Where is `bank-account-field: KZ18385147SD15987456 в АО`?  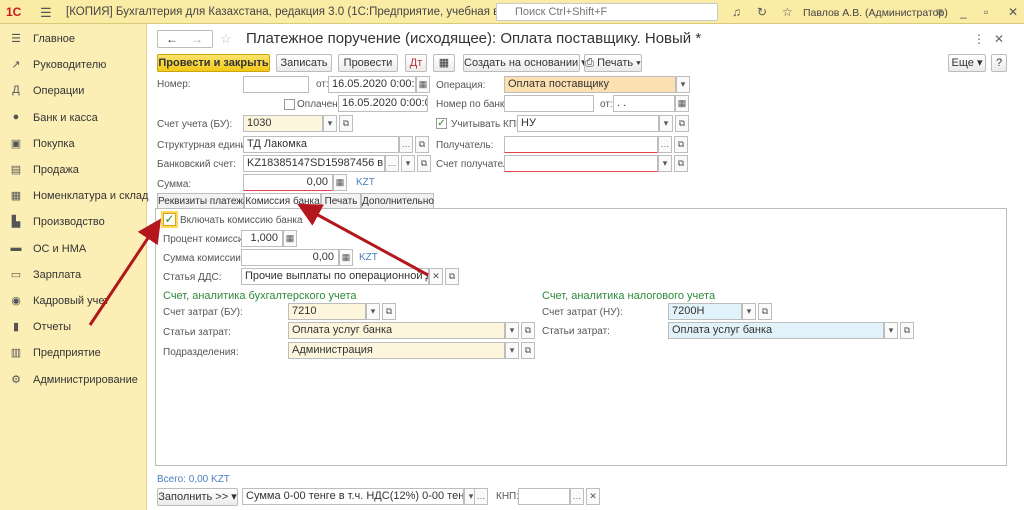 bank-account-field: KZ18385147SD15987456 в АО is located at coordinates (314, 163).